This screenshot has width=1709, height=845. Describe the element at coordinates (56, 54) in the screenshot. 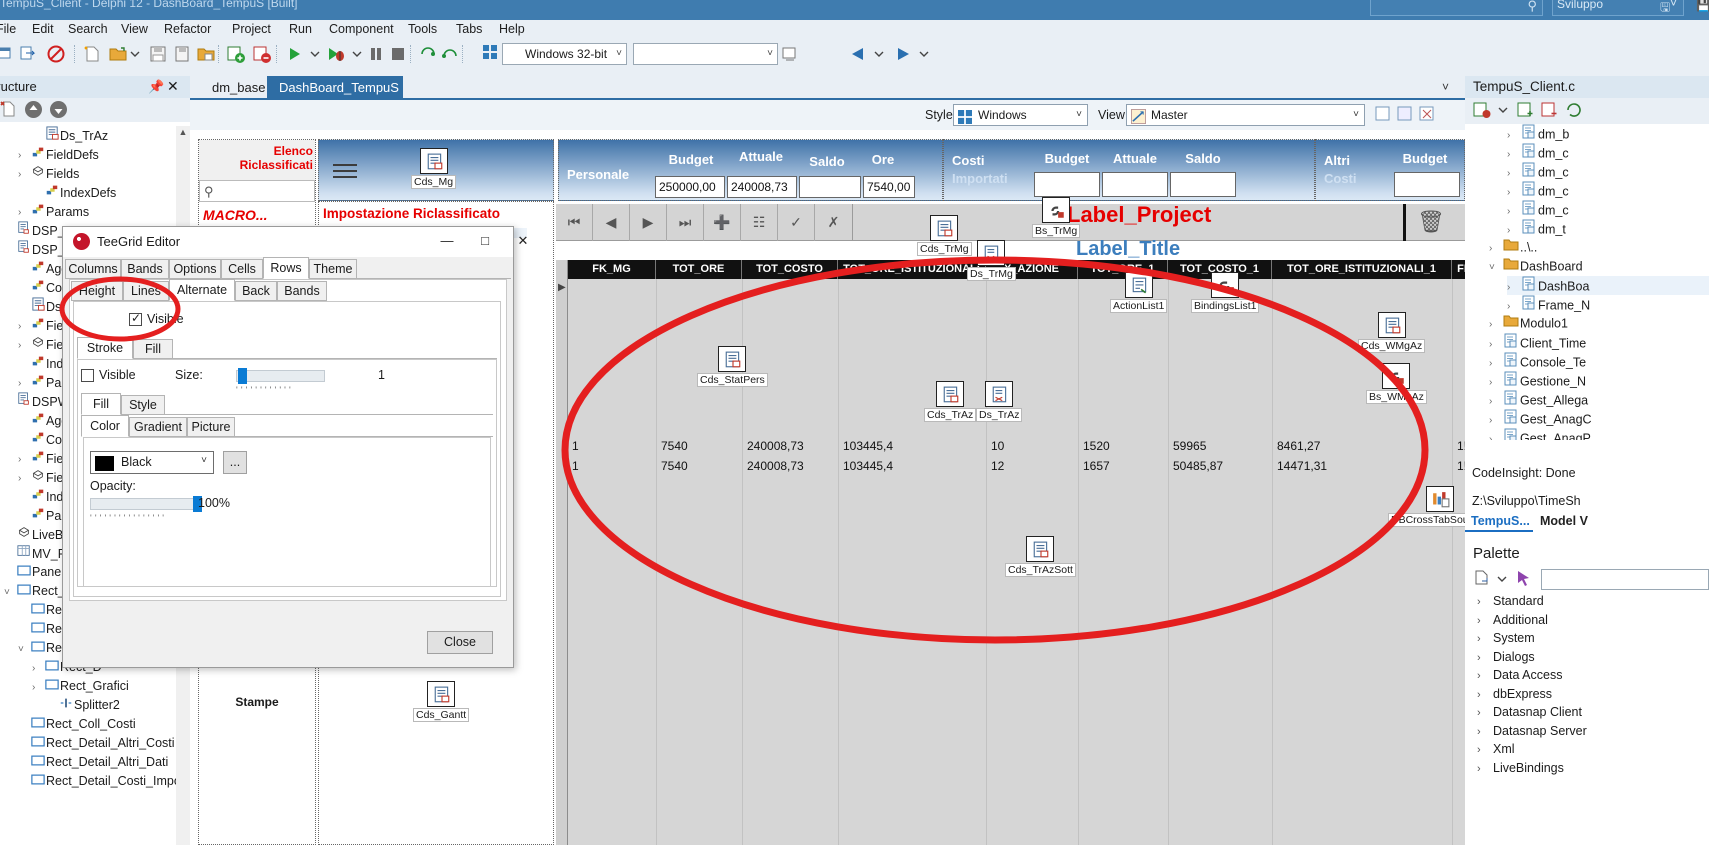

I see `no-entry-icon` at that location.